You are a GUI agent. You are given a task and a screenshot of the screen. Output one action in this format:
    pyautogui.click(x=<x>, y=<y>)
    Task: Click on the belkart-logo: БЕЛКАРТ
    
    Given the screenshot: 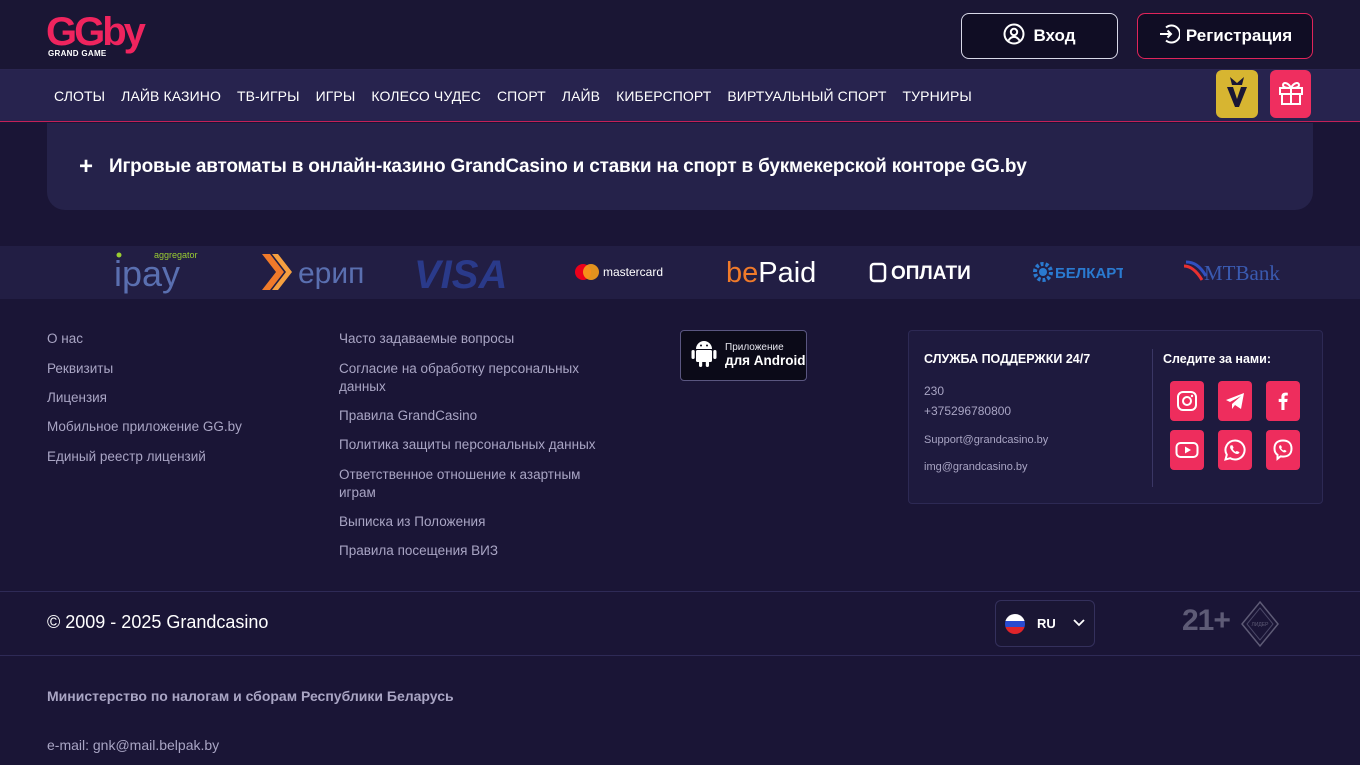 What is the action you would take?
    pyautogui.click(x=1078, y=272)
    